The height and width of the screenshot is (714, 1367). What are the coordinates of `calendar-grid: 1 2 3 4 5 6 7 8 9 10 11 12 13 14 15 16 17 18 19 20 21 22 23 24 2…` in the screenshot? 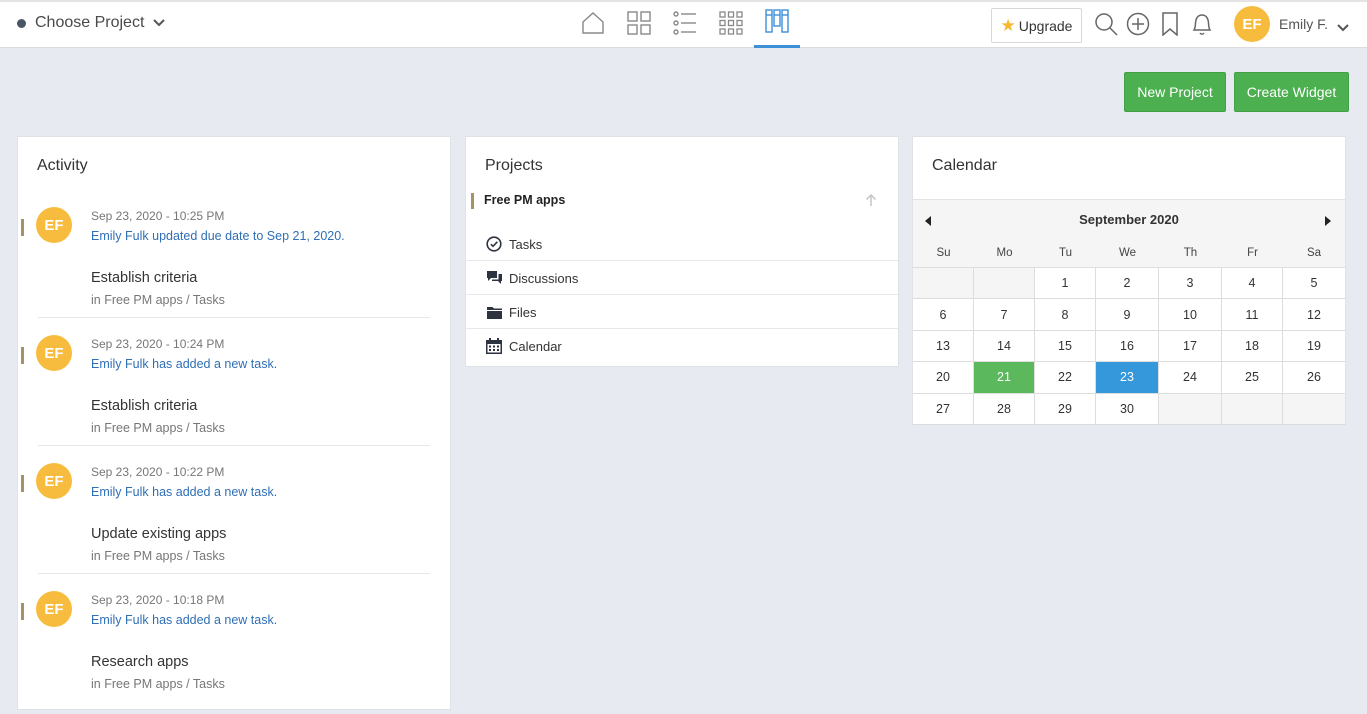 It's located at (1129, 346).